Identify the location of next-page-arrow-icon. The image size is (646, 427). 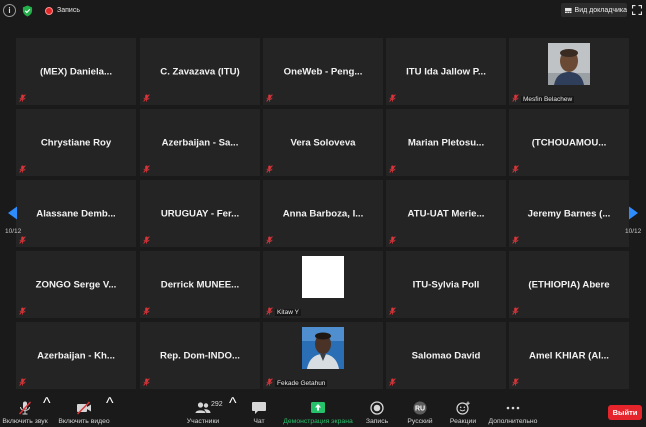
(633, 213).